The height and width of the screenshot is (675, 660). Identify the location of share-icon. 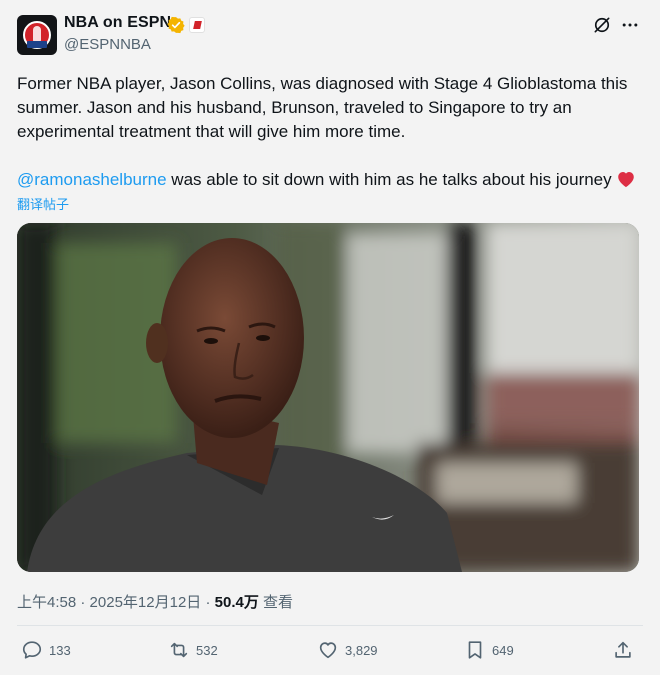
(623, 649).